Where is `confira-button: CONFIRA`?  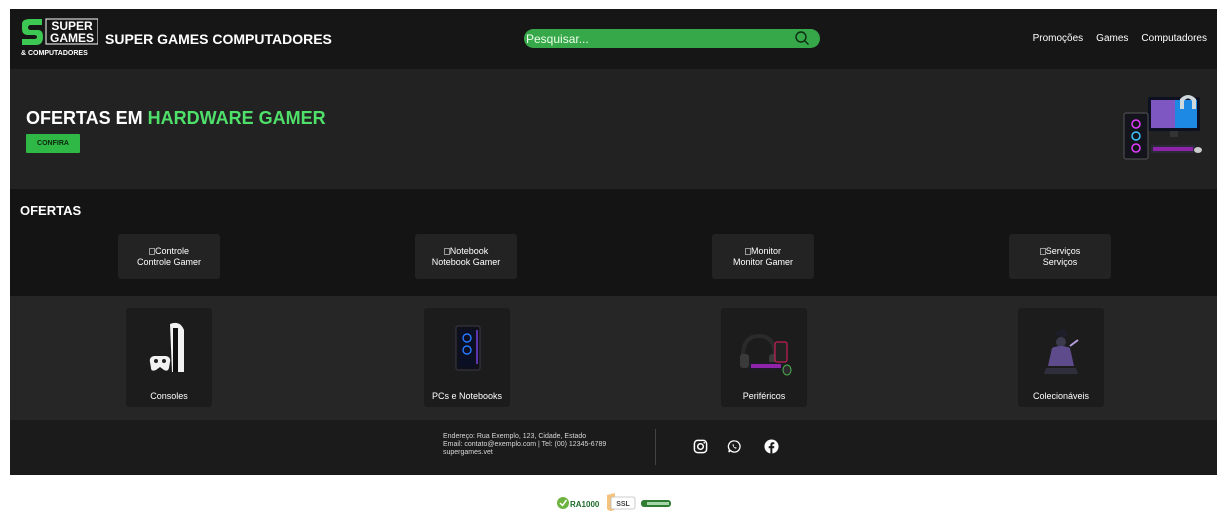
confira-button: CONFIRA is located at coordinates (53, 143).